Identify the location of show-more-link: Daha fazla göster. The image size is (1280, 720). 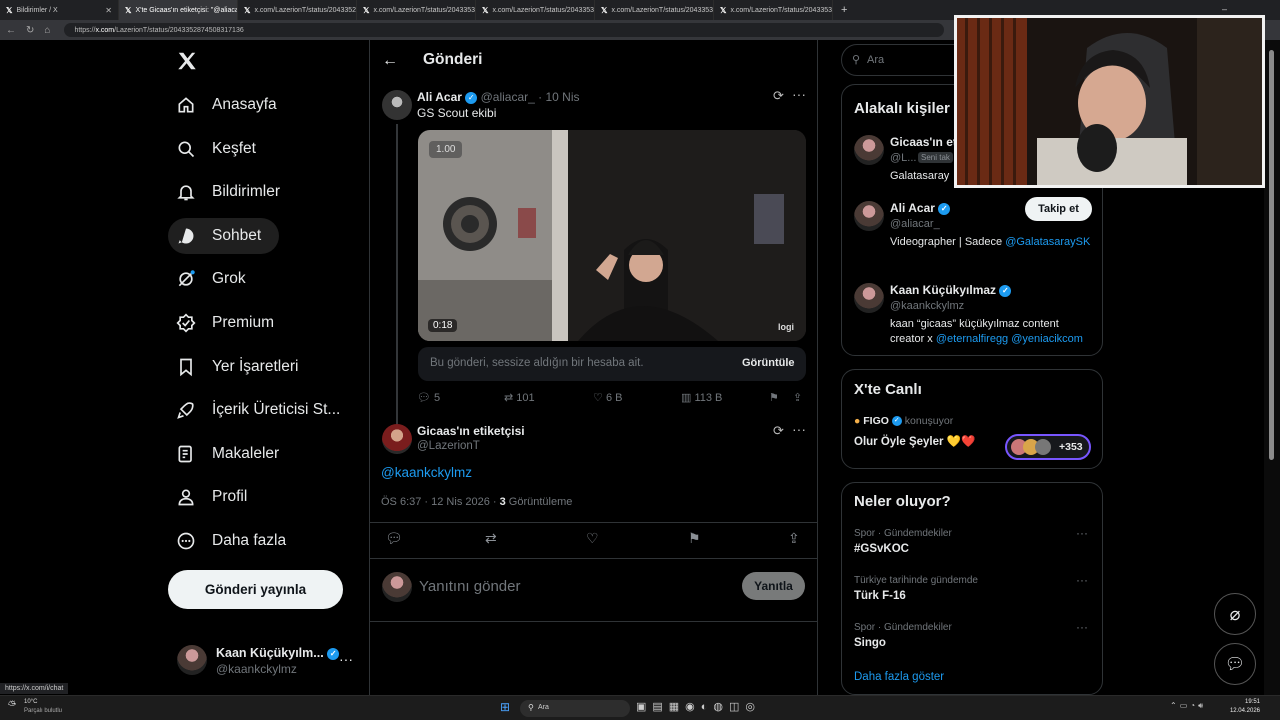
(899, 677).